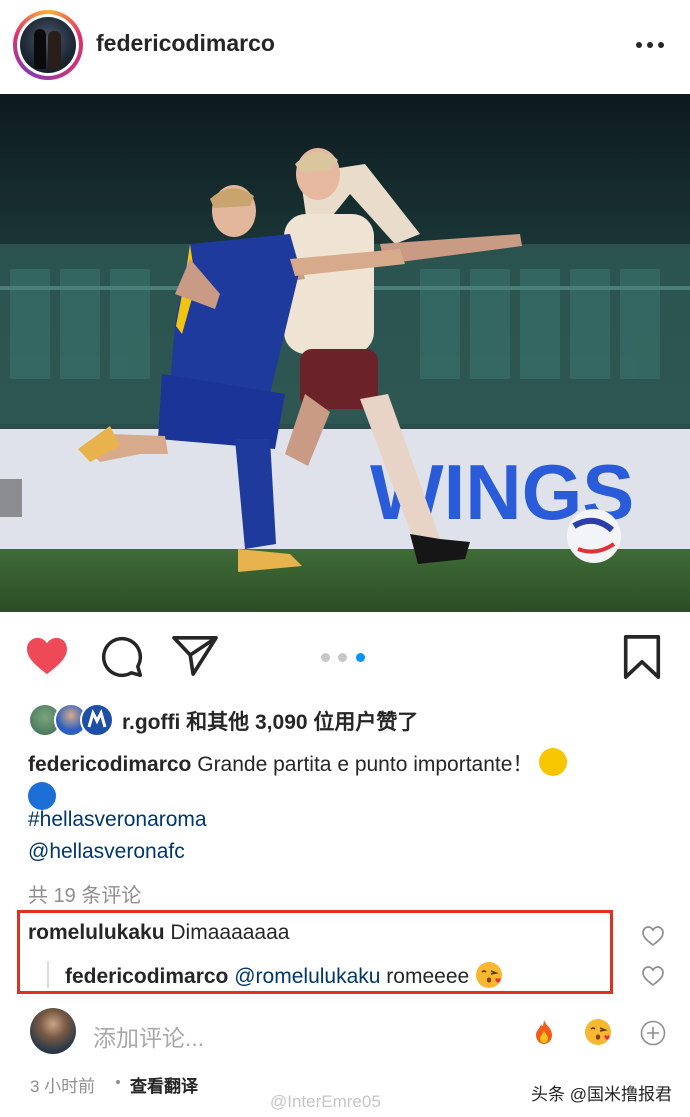  What do you see at coordinates (653, 936) in the screenshot?
I see `comment-like-heart-icon` at bounding box center [653, 936].